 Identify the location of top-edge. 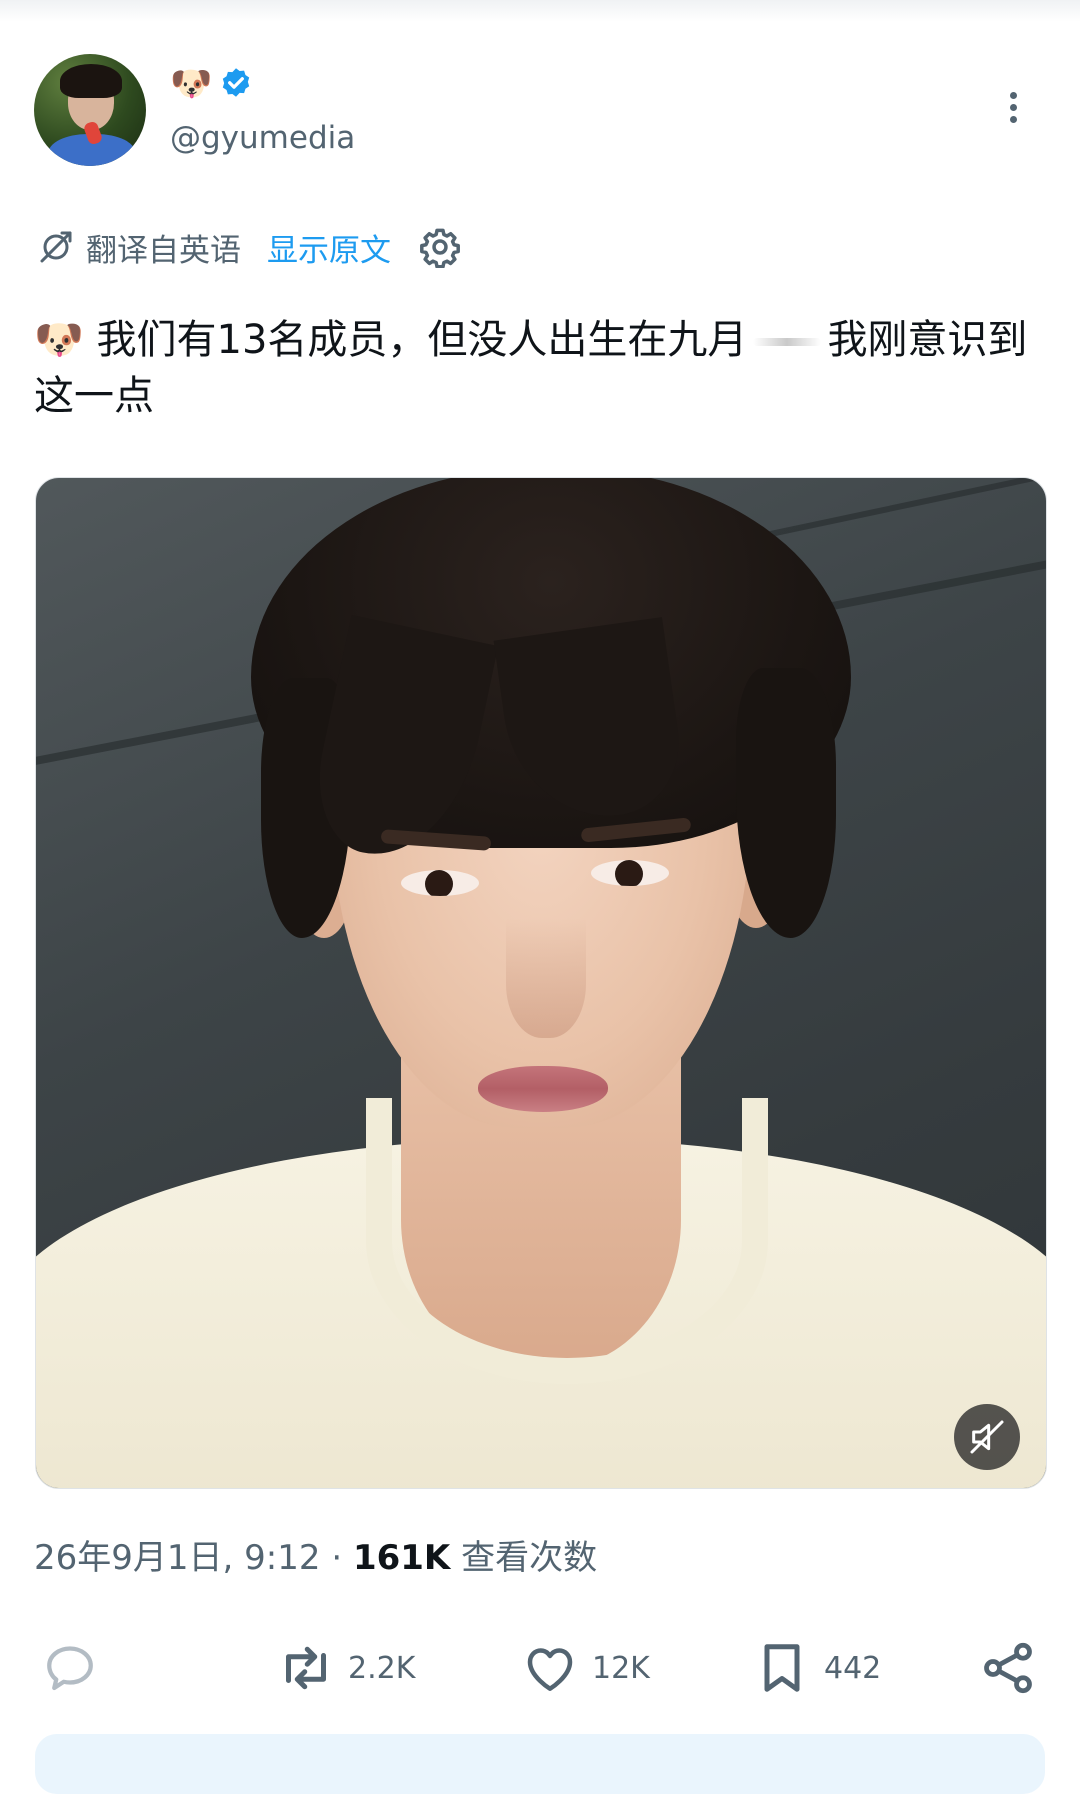
(540, 11).